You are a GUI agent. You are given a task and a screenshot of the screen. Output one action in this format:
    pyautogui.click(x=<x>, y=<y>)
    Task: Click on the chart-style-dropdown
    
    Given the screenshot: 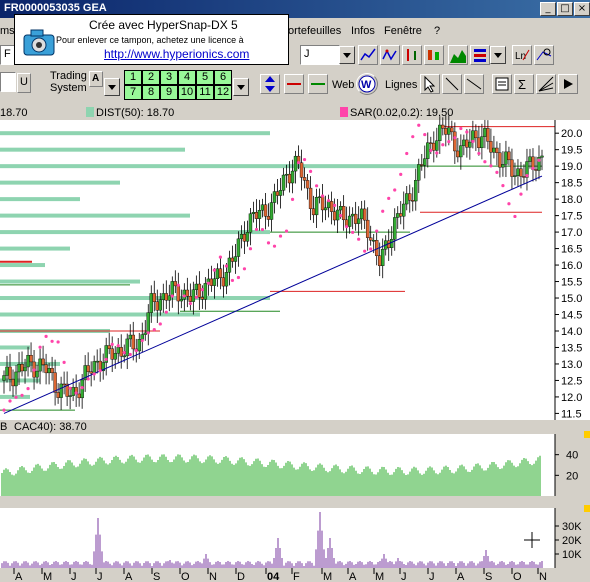 What is the action you would take?
    pyautogui.click(x=498, y=55)
    